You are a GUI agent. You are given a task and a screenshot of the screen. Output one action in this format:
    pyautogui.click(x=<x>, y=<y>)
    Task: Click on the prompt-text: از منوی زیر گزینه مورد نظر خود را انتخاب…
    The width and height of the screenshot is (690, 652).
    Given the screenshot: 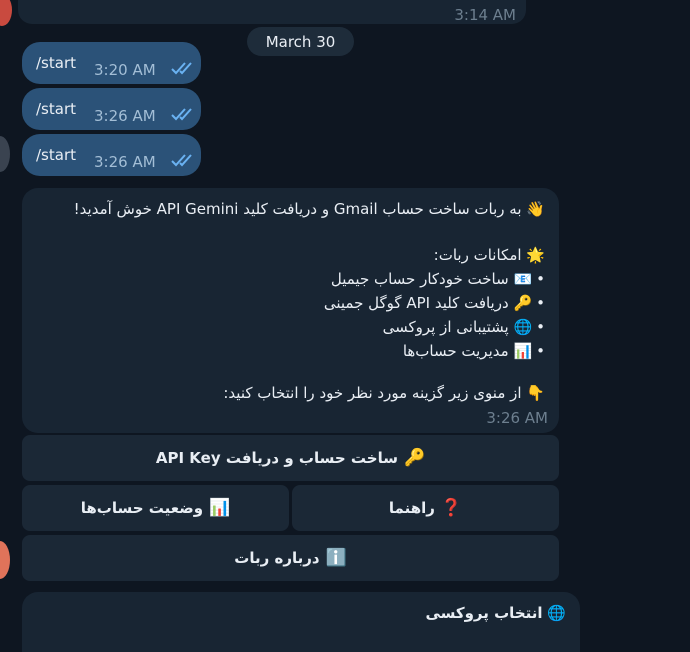 What is the action you would take?
    pyautogui.click(x=372, y=393)
    